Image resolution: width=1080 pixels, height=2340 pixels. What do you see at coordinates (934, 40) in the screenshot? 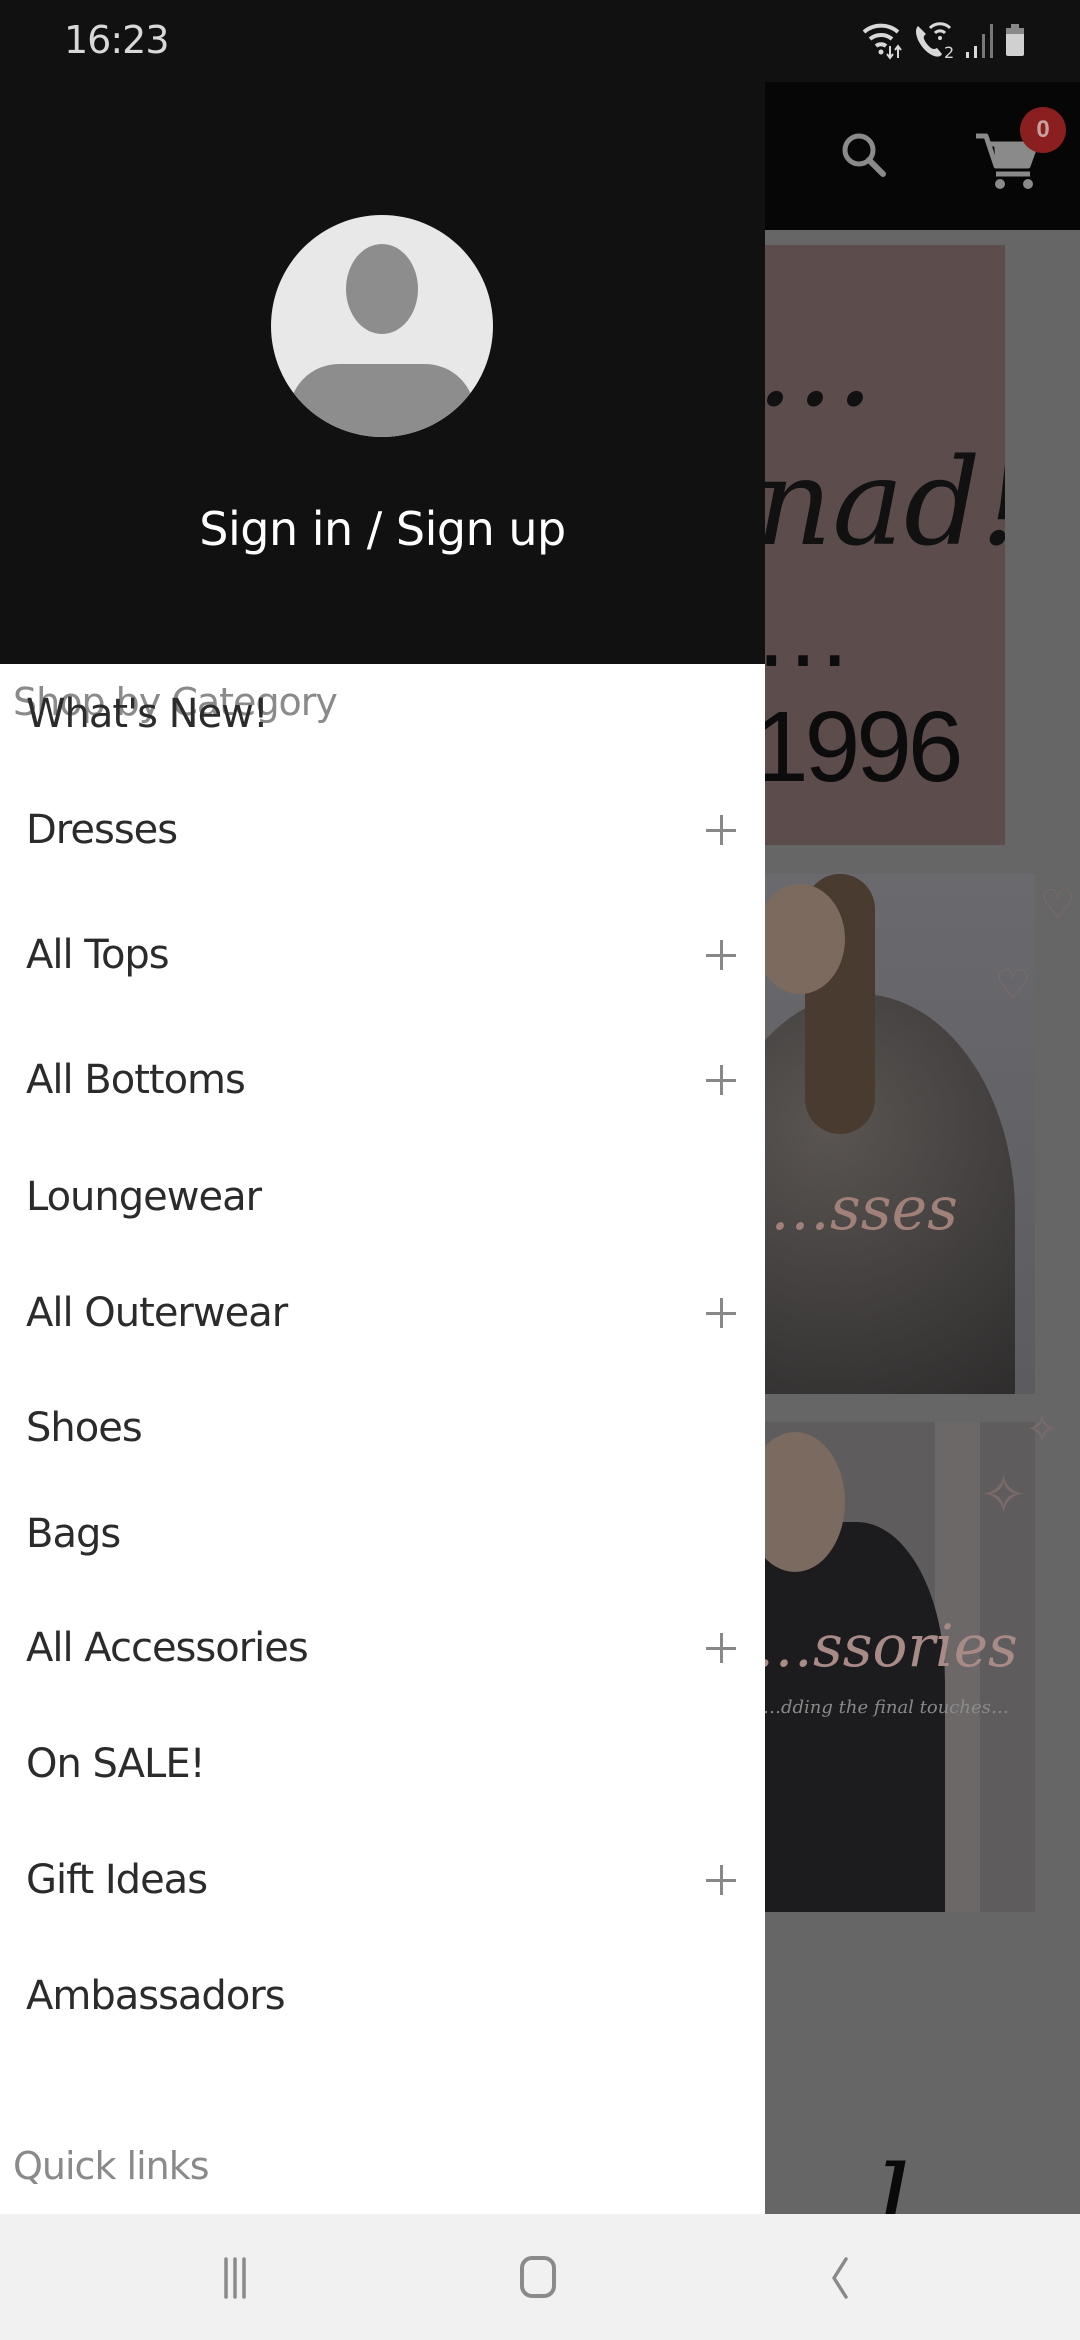
I see `wifi-calling-icon: 2` at bounding box center [934, 40].